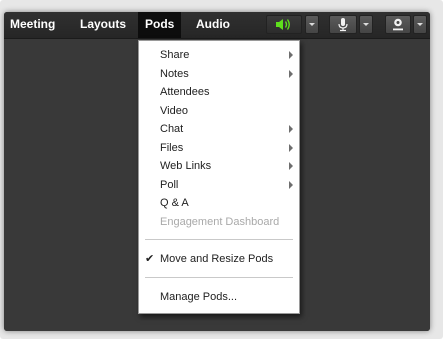  What do you see at coordinates (219, 166) in the screenshot?
I see `menu-item-web-links: Web Links` at bounding box center [219, 166].